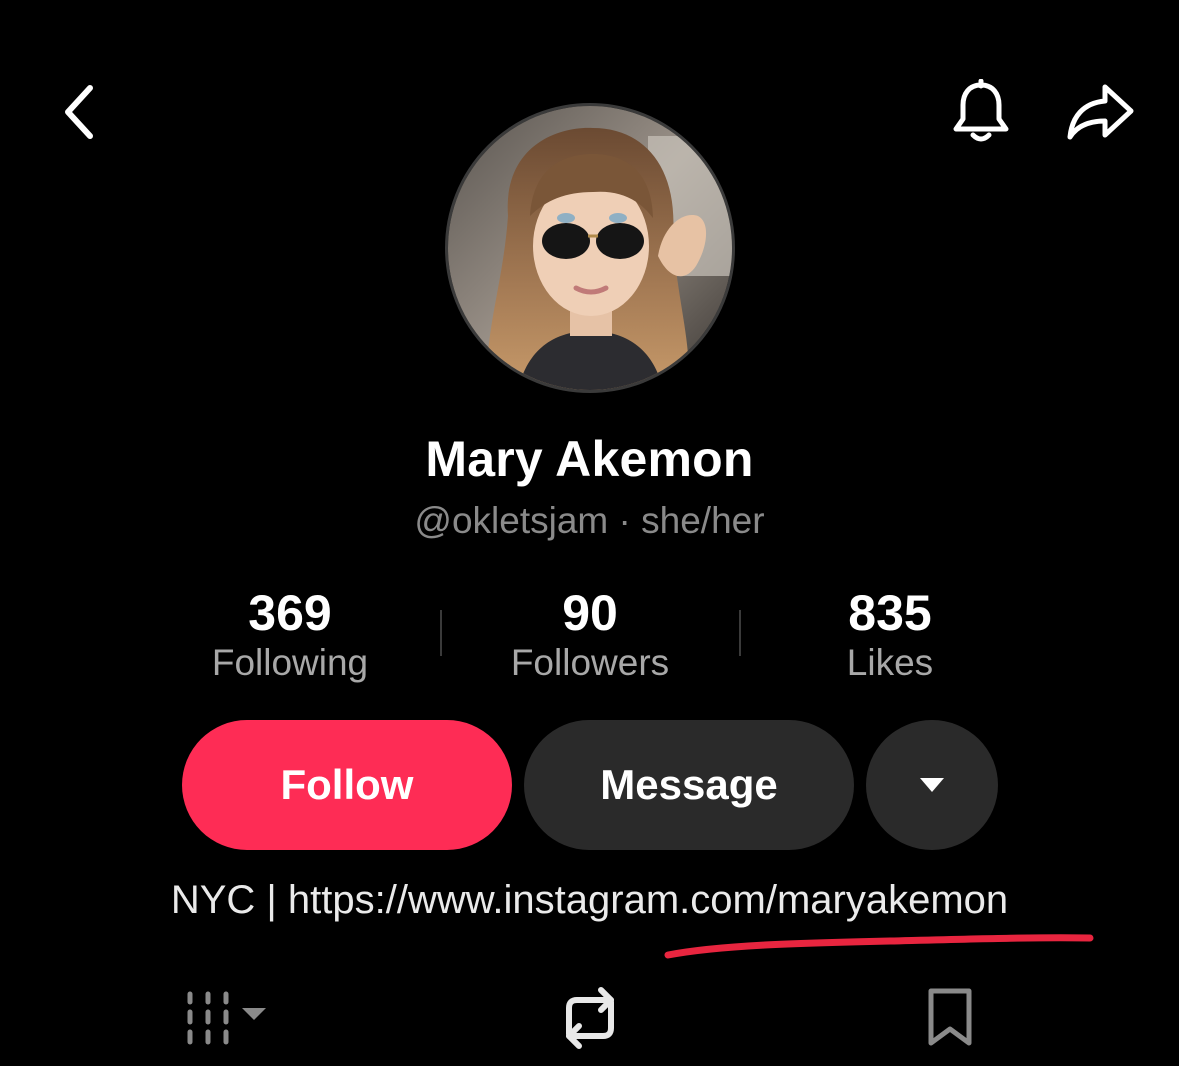  I want to click on share-button, so click(1101, 112).